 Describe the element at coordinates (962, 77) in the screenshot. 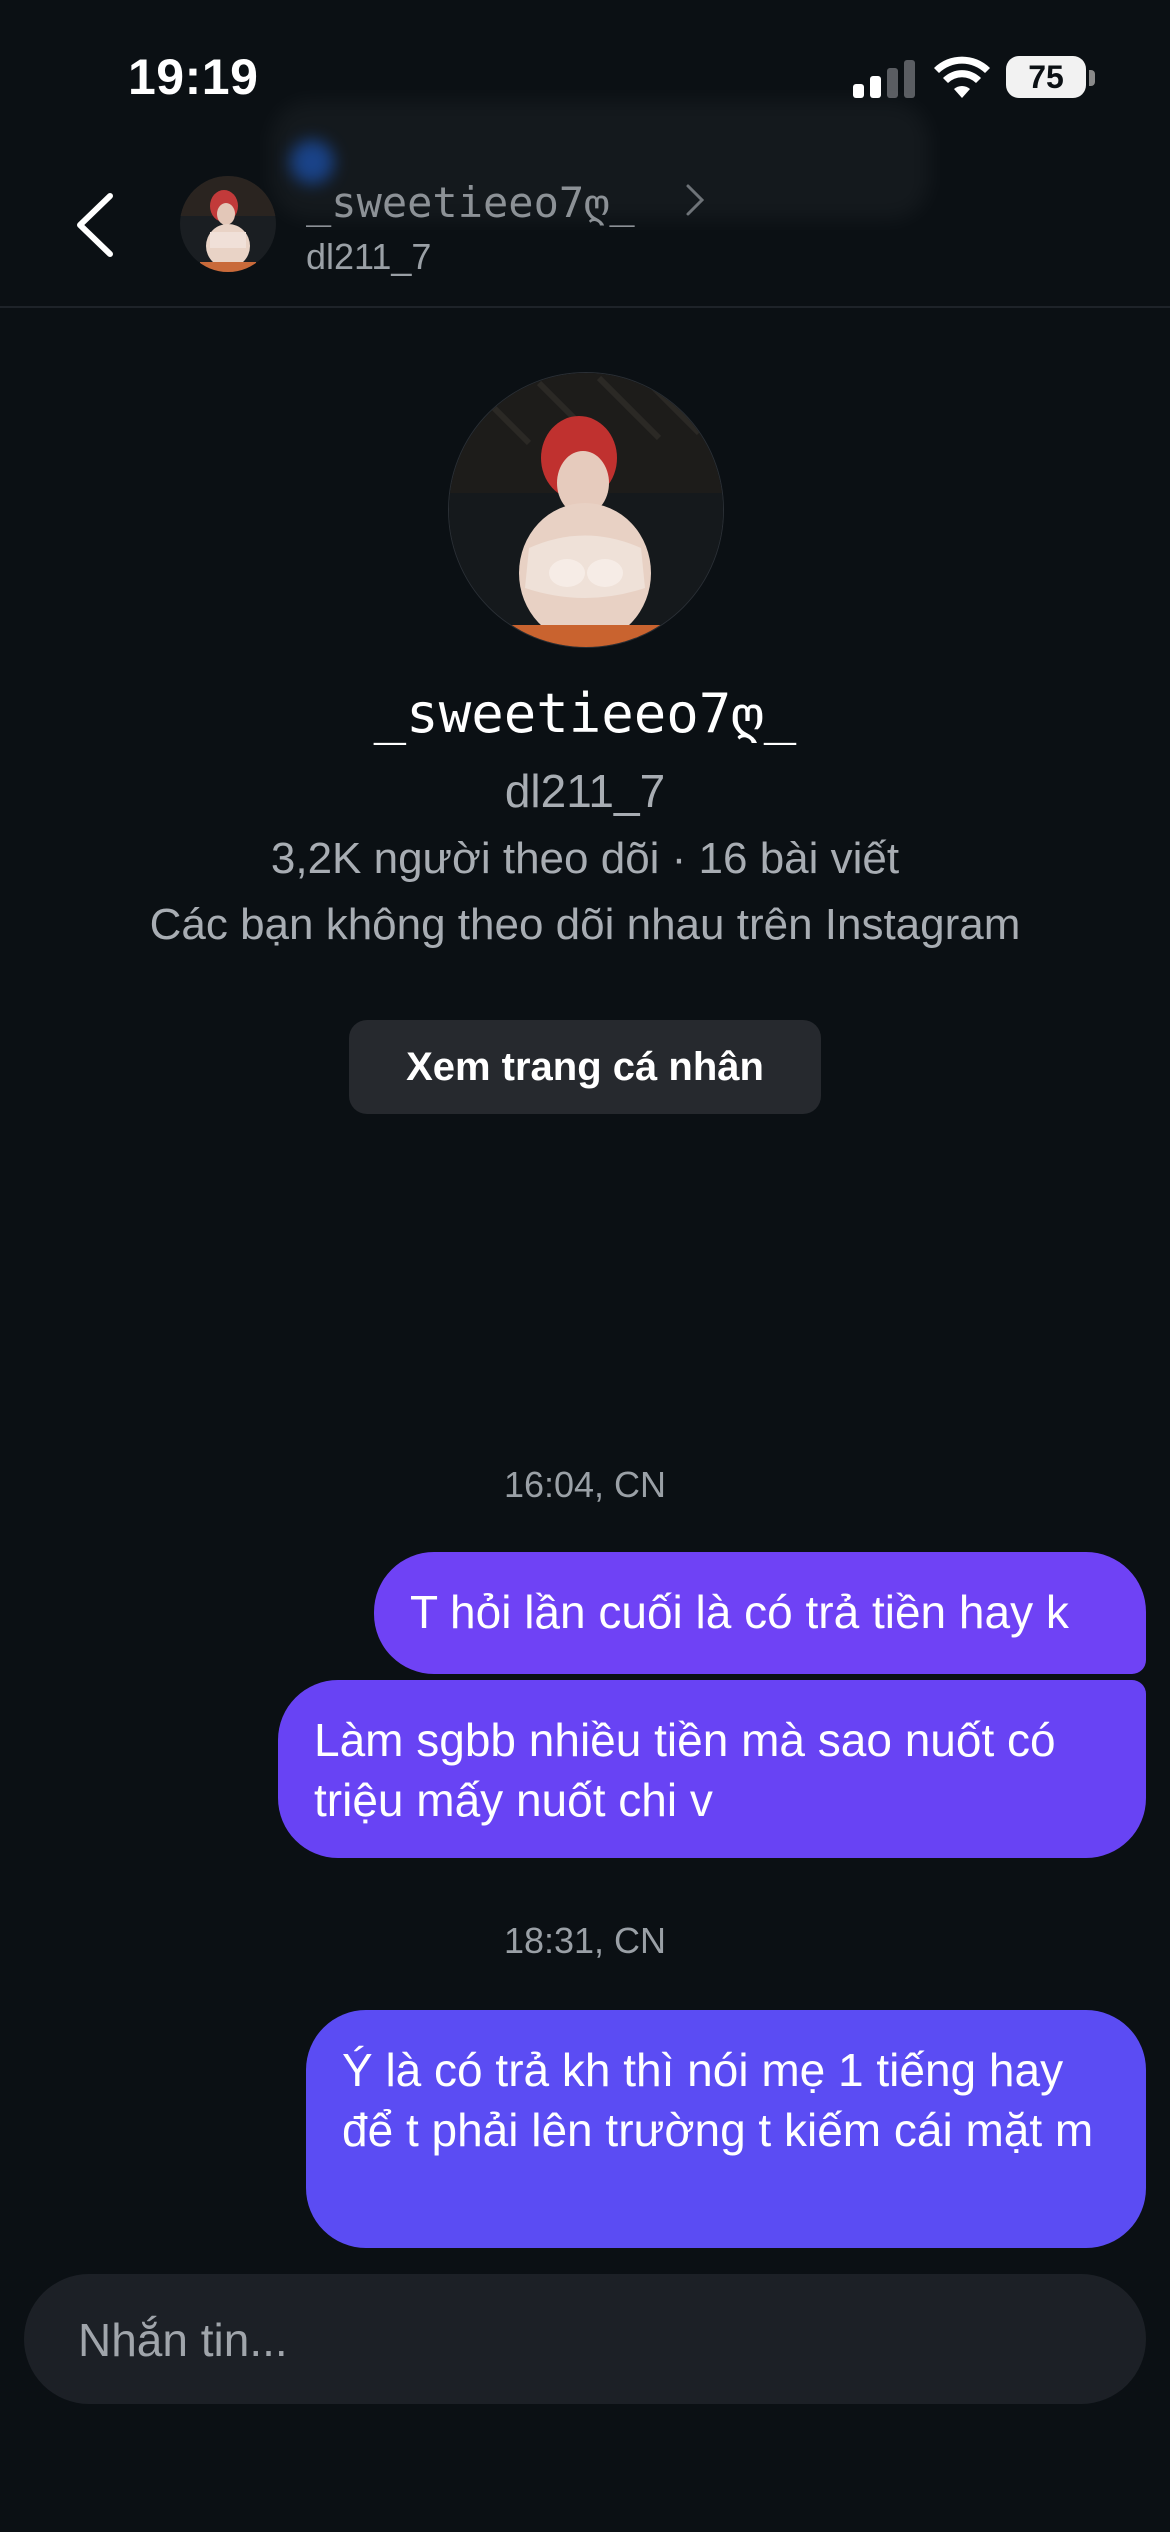

I see `wifi-icon` at that location.